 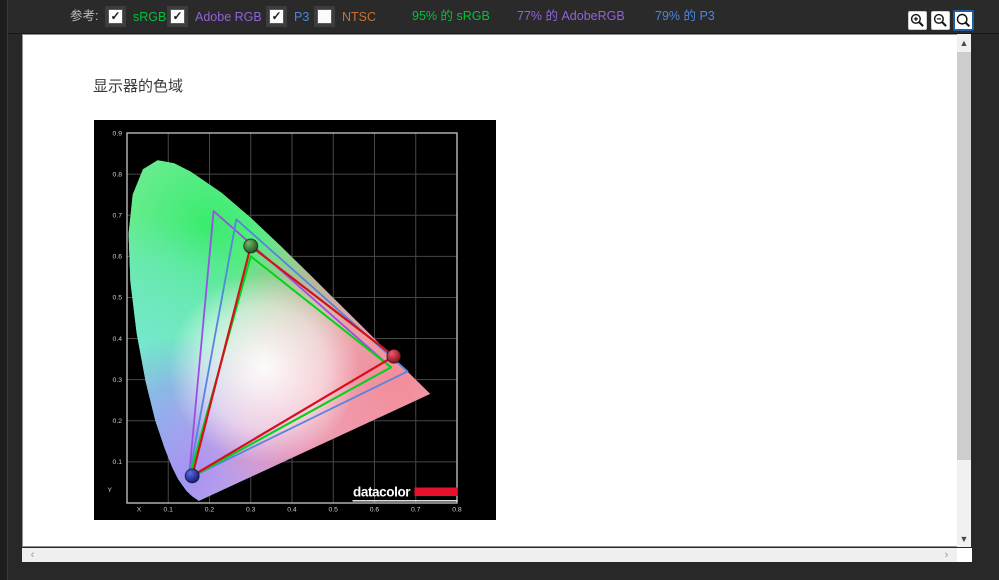 What do you see at coordinates (228, 17) in the screenshot?
I see `adobergb-checkbox-label: Adobe RGB` at bounding box center [228, 17].